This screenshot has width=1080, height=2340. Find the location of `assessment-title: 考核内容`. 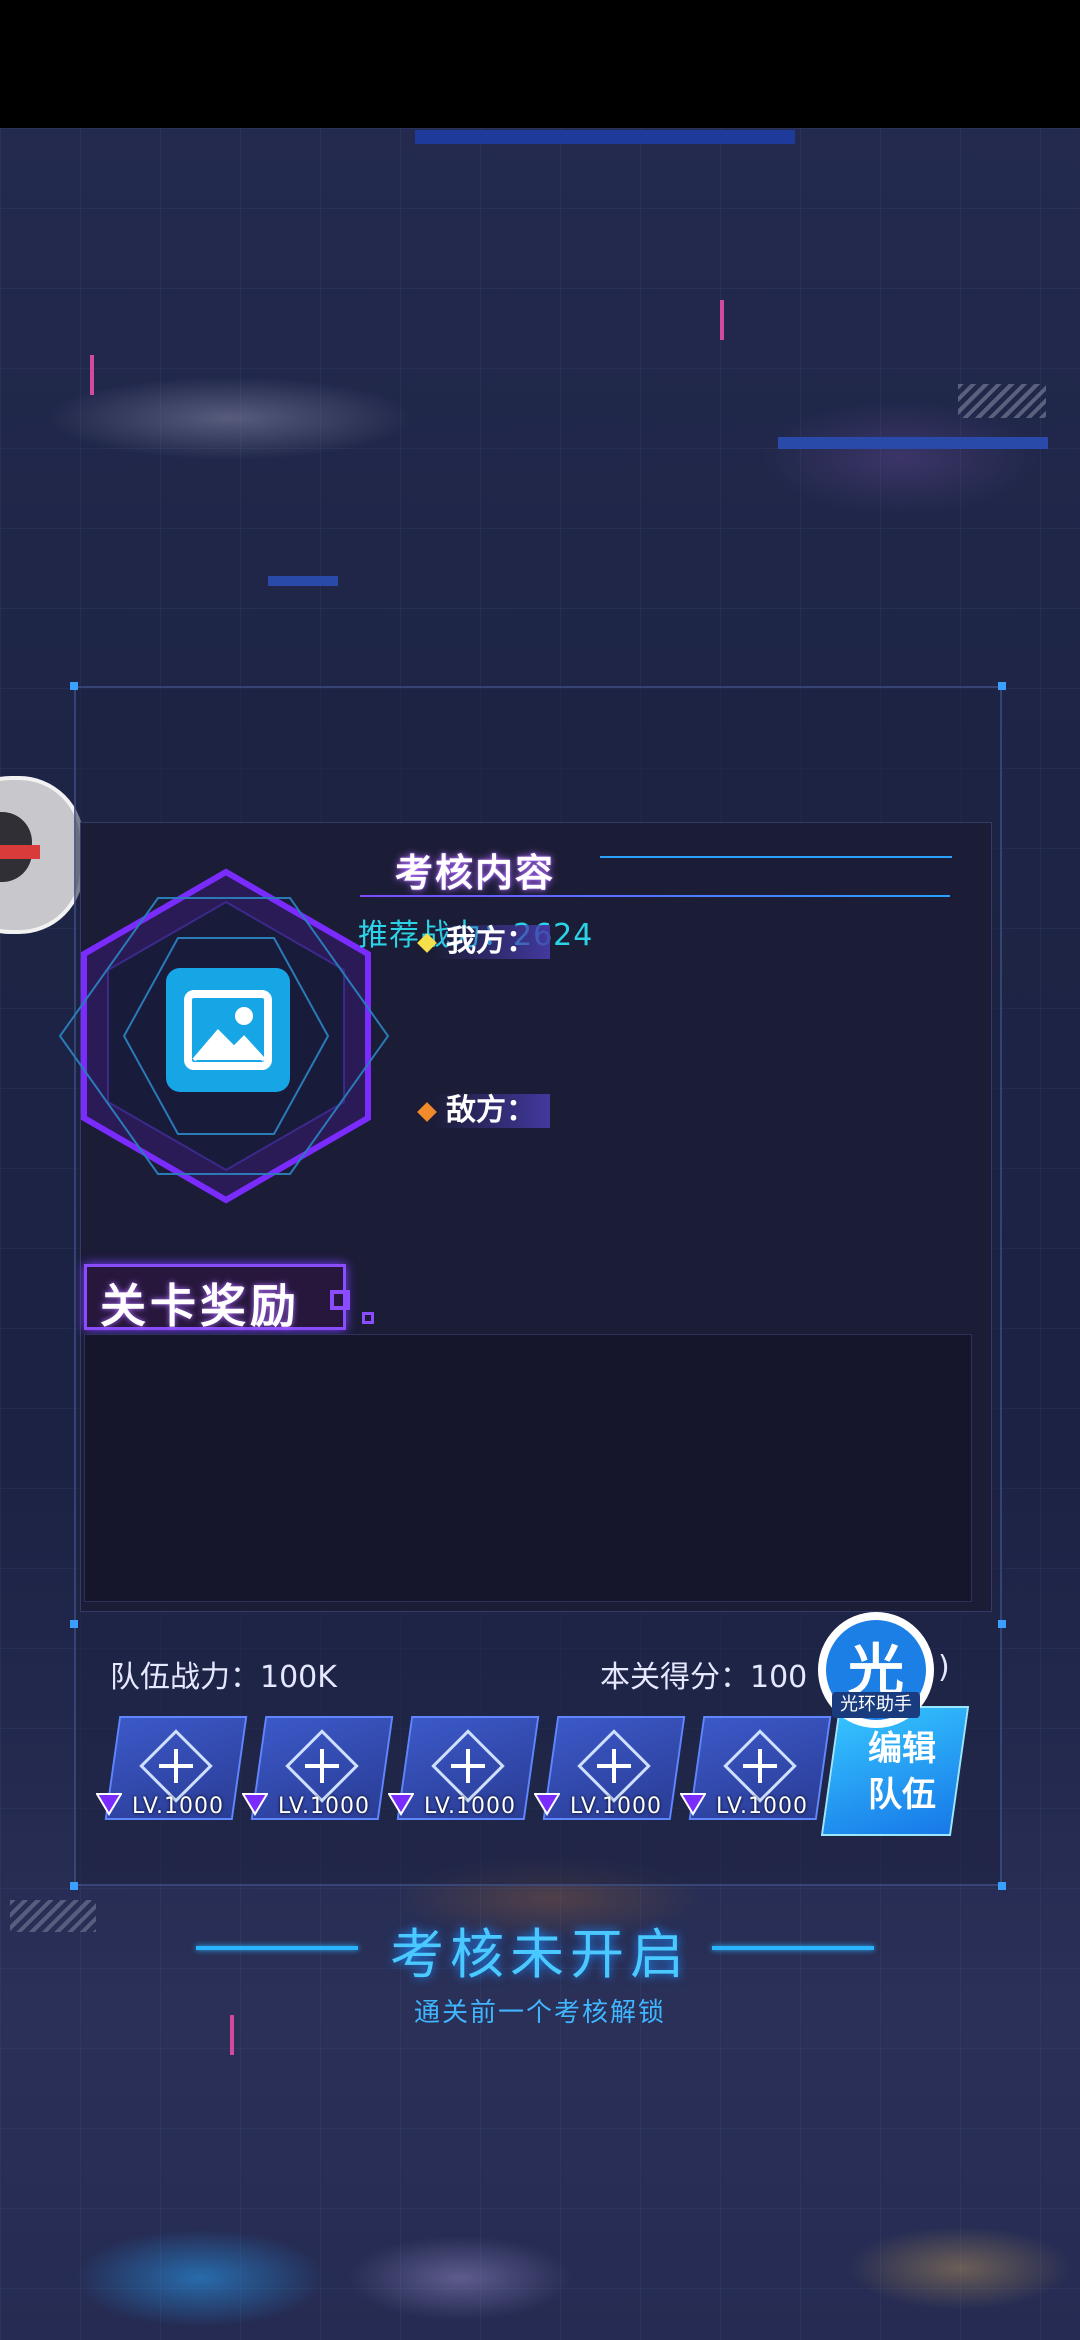

assessment-title: 考核内容 is located at coordinates (475, 873).